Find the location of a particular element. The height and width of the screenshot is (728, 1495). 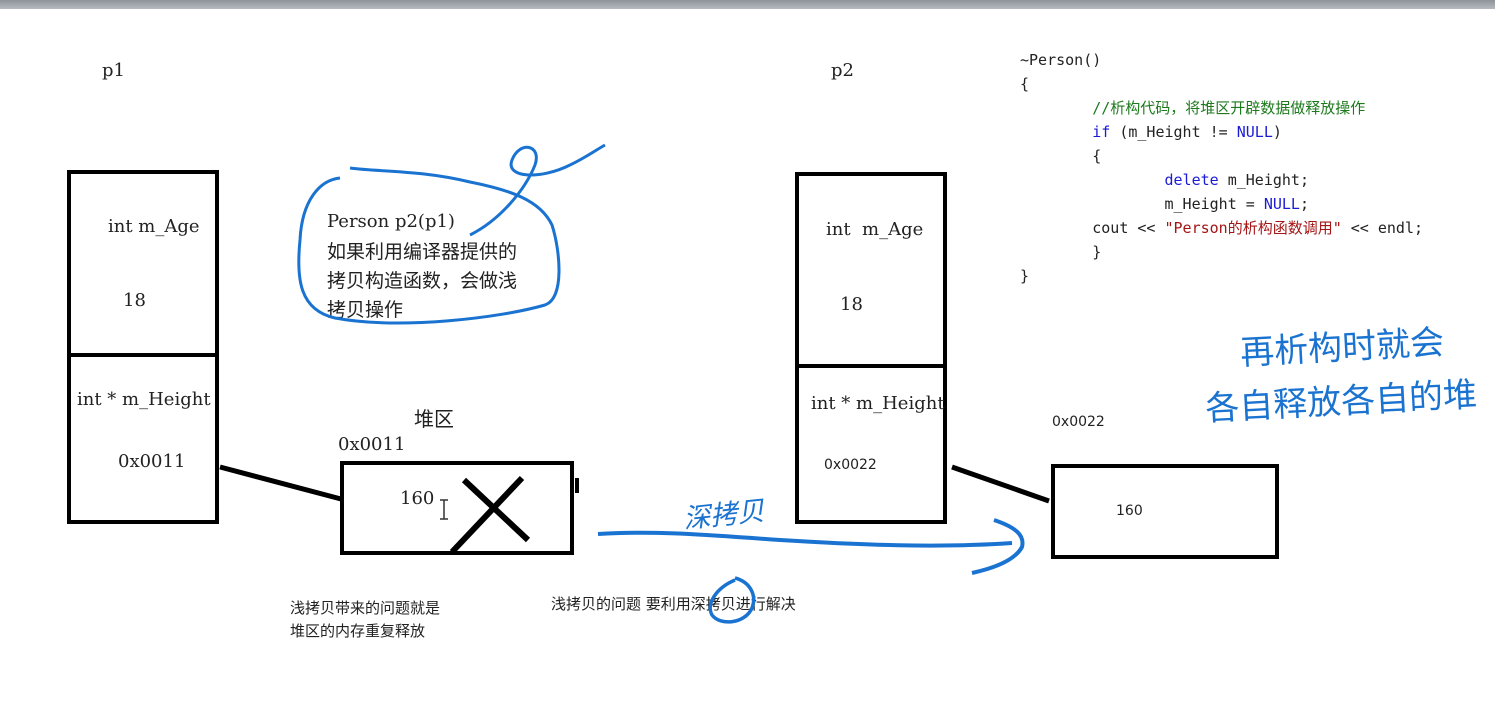

heap-left-cross is located at coordinates (487, 515).